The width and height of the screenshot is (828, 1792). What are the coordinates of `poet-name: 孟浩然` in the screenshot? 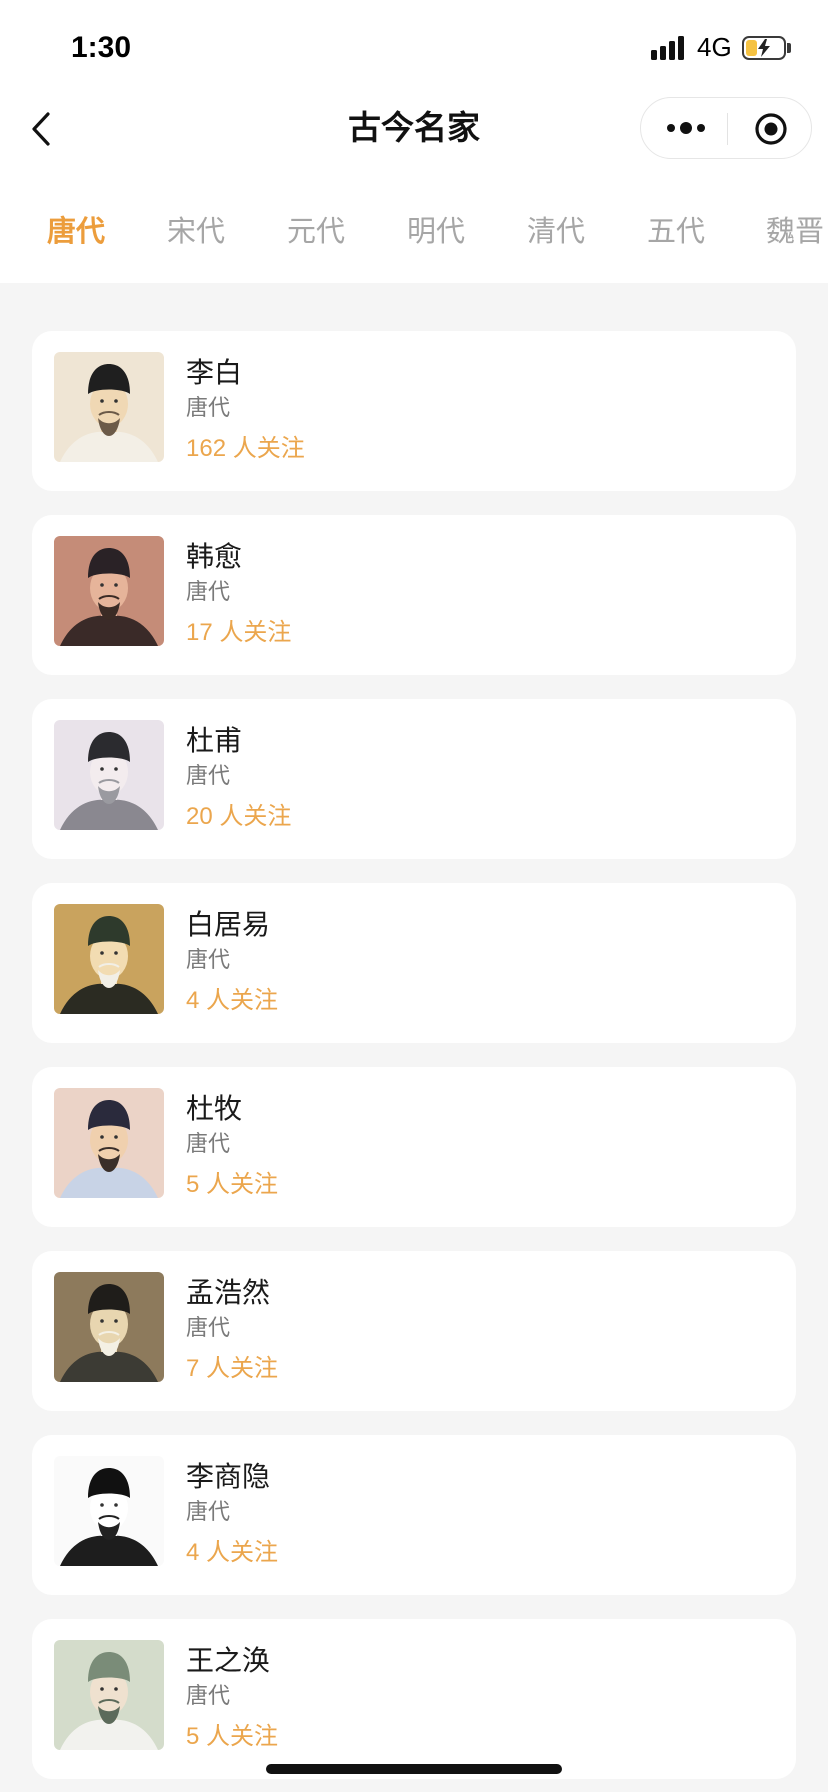 It's located at (228, 1292).